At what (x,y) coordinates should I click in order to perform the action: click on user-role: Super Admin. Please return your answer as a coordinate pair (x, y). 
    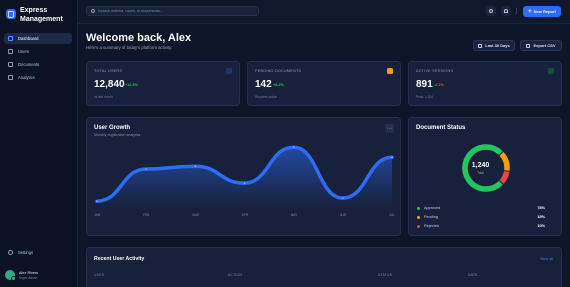
    Looking at the image, I should click on (28, 277).